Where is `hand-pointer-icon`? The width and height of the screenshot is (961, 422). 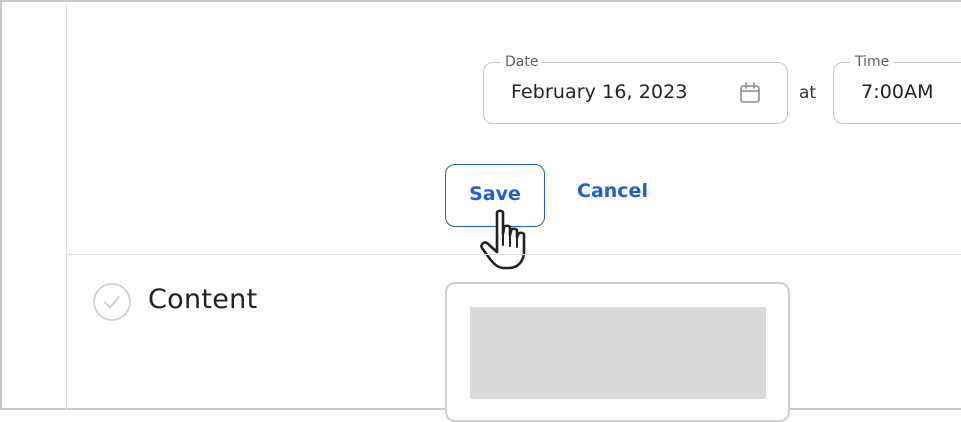 hand-pointer-icon is located at coordinates (503, 239).